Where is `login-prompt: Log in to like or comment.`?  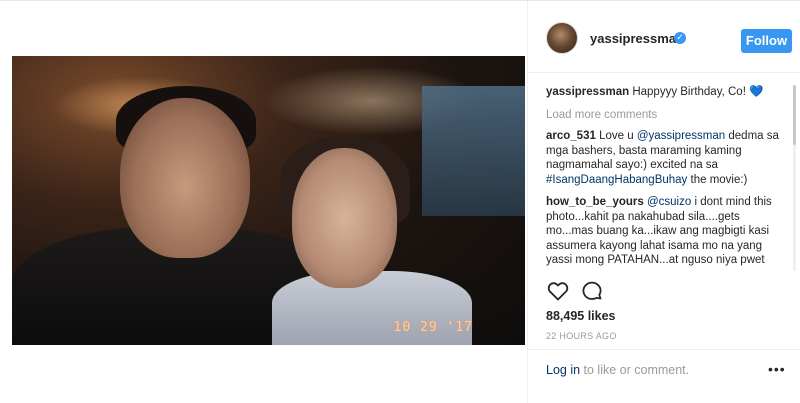 login-prompt: Log in to like or comment. is located at coordinates (617, 370).